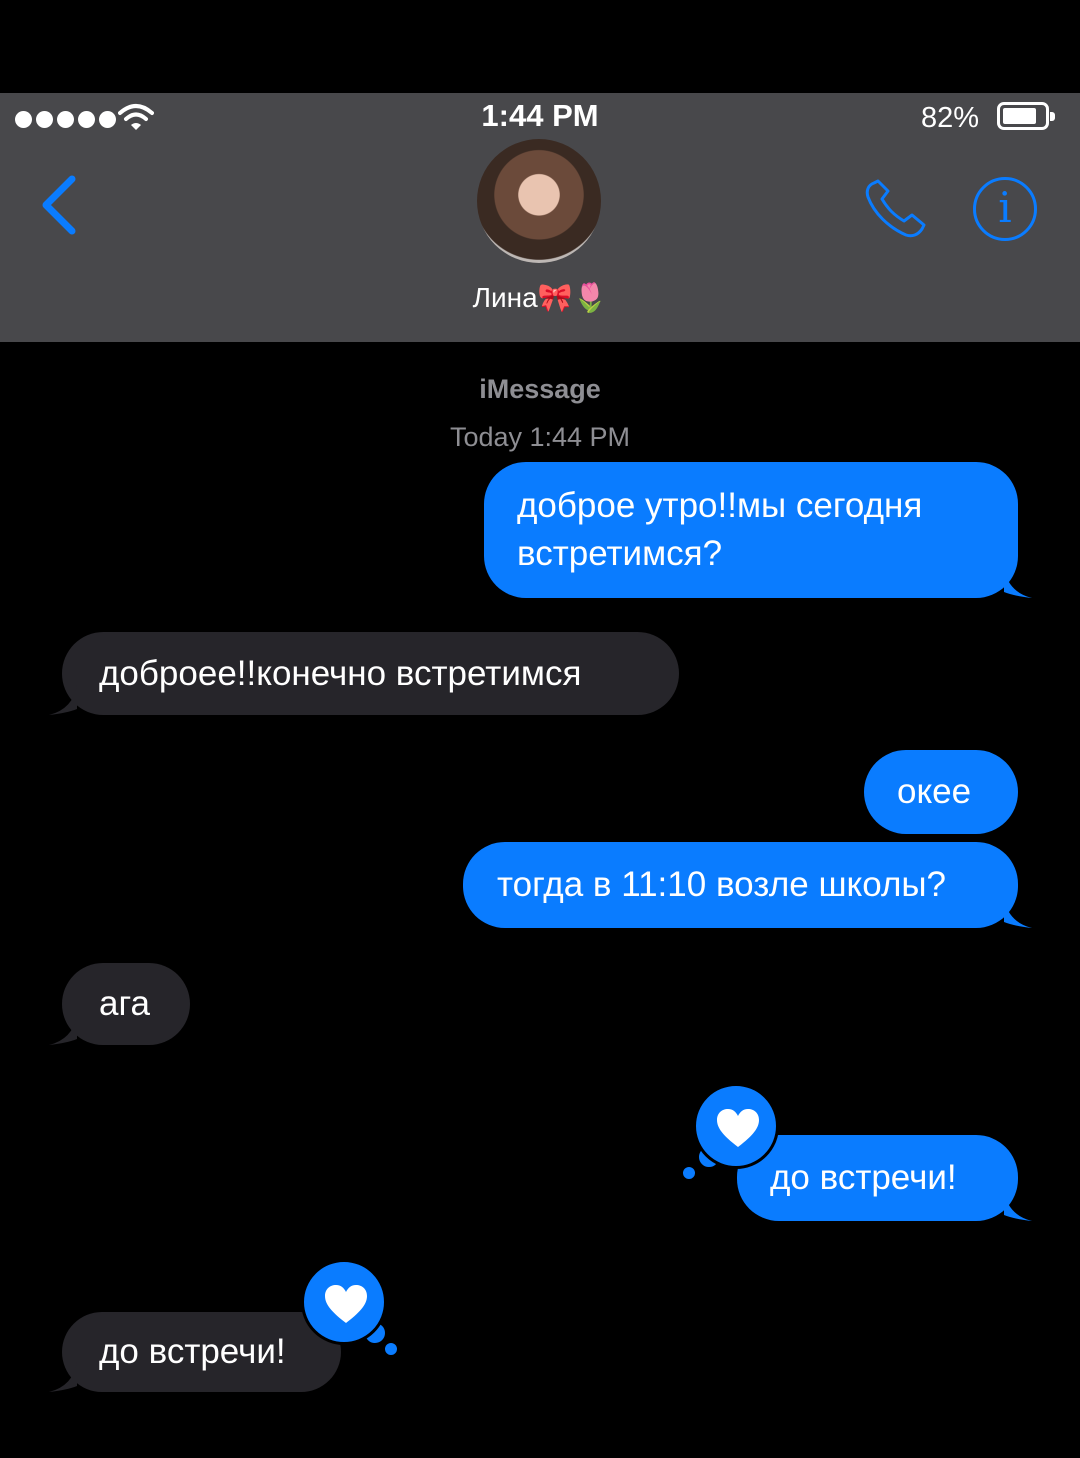  Describe the element at coordinates (722, 884) in the screenshot. I see `message-text: тогда в 11:10 возле школы?` at that location.